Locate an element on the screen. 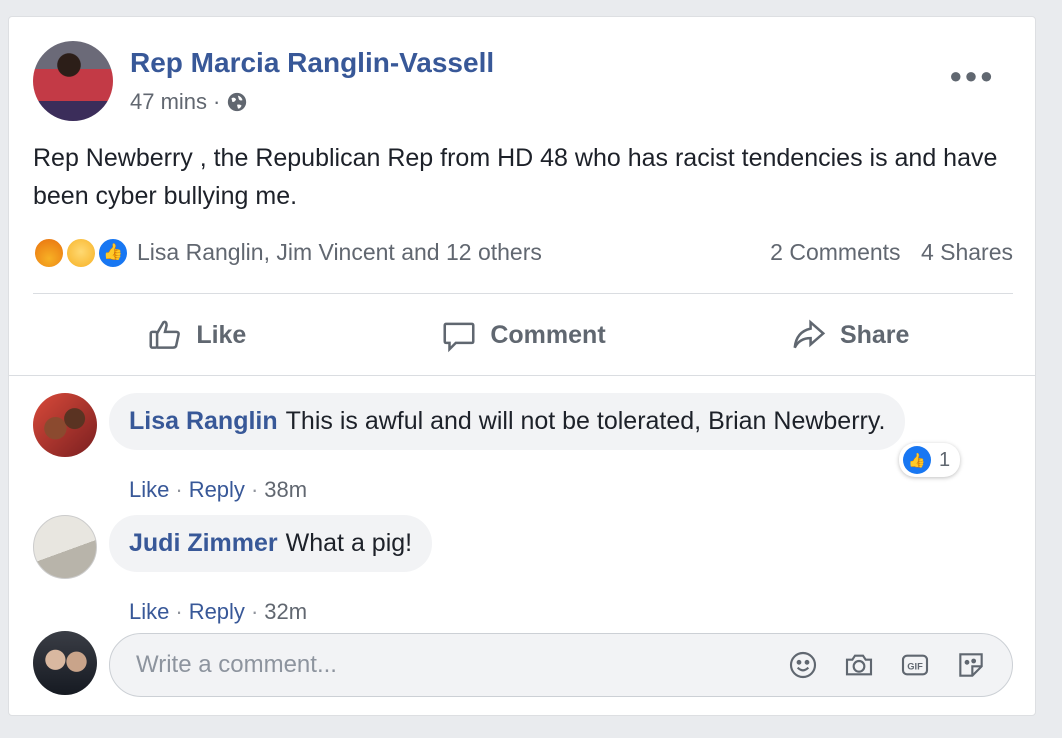 The width and height of the screenshot is (1062, 738). globe-icon is located at coordinates (237, 102).